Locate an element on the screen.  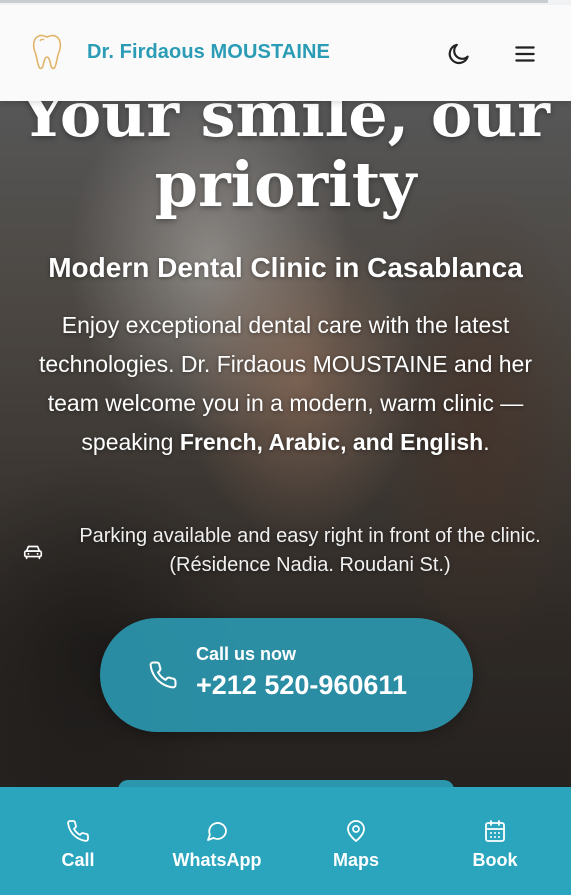
hero-subtitle: Modern Dental Clinic in Casablanca is located at coordinates (285, 267).